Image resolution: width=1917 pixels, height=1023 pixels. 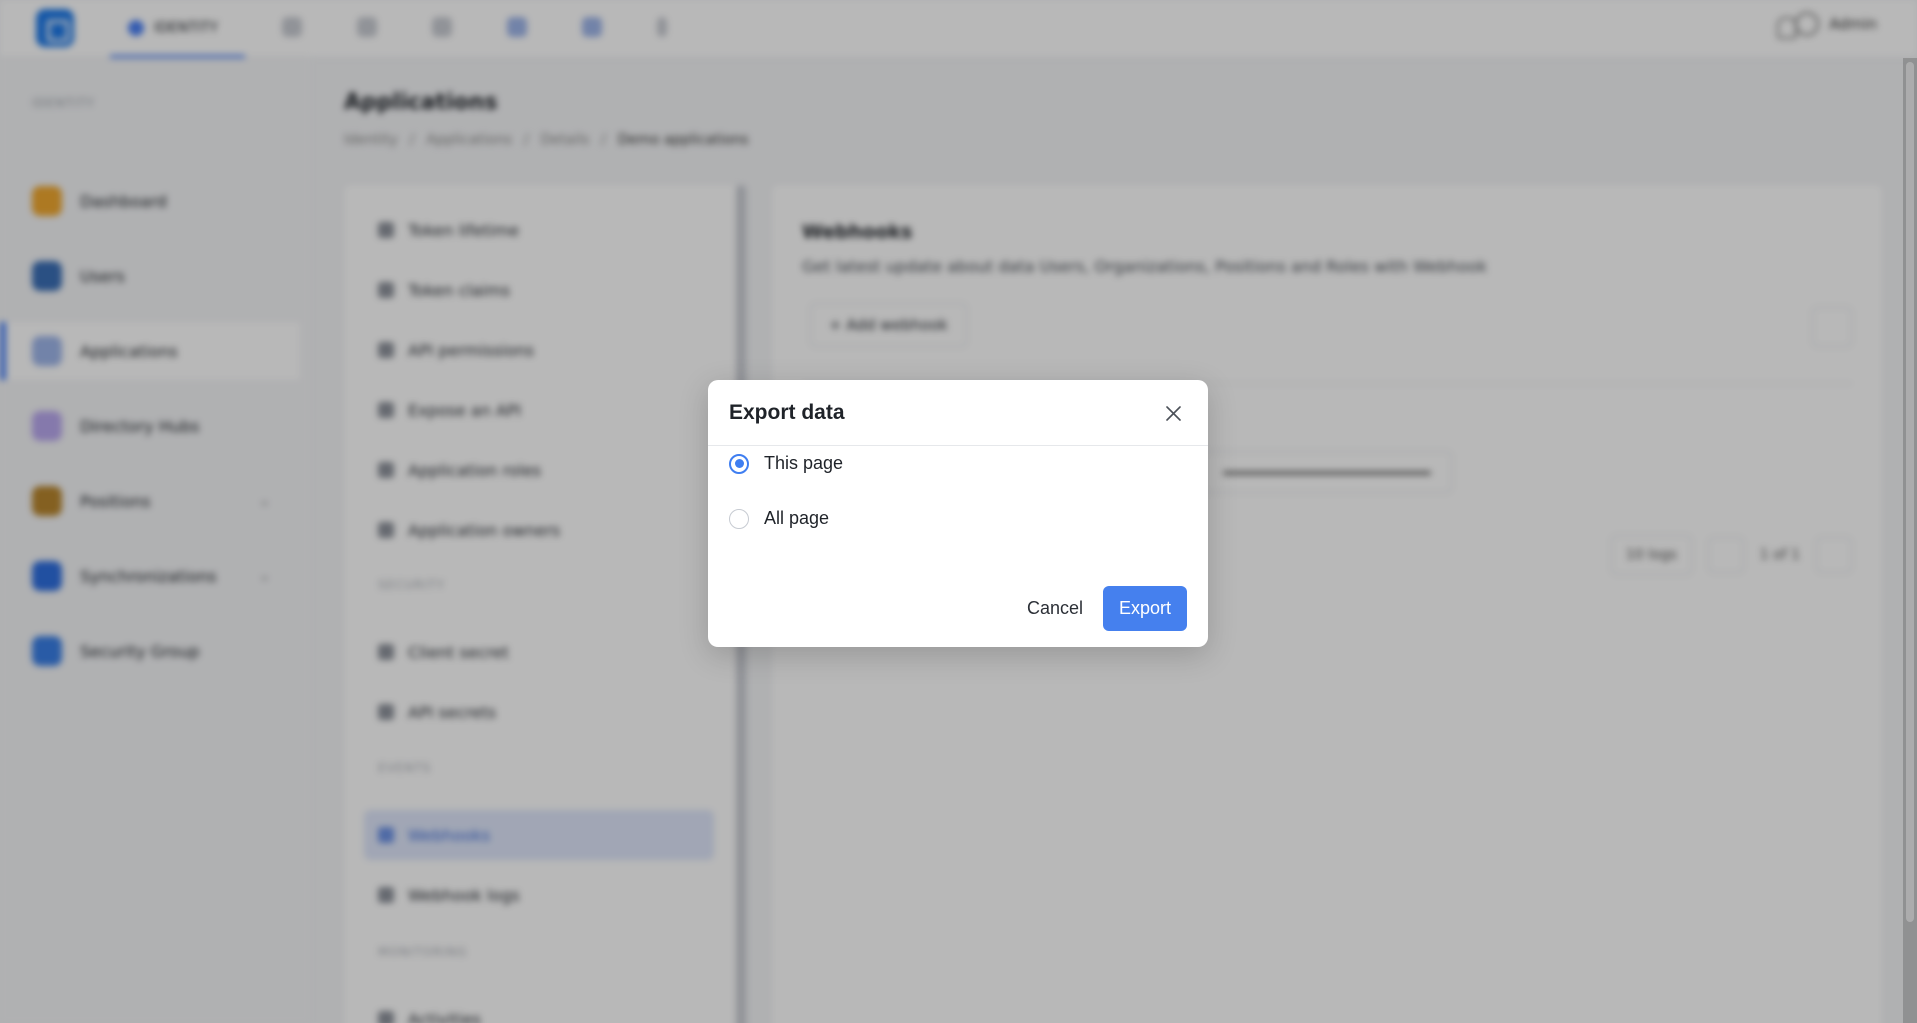 I want to click on dialog-title: Export data, so click(x=787, y=412).